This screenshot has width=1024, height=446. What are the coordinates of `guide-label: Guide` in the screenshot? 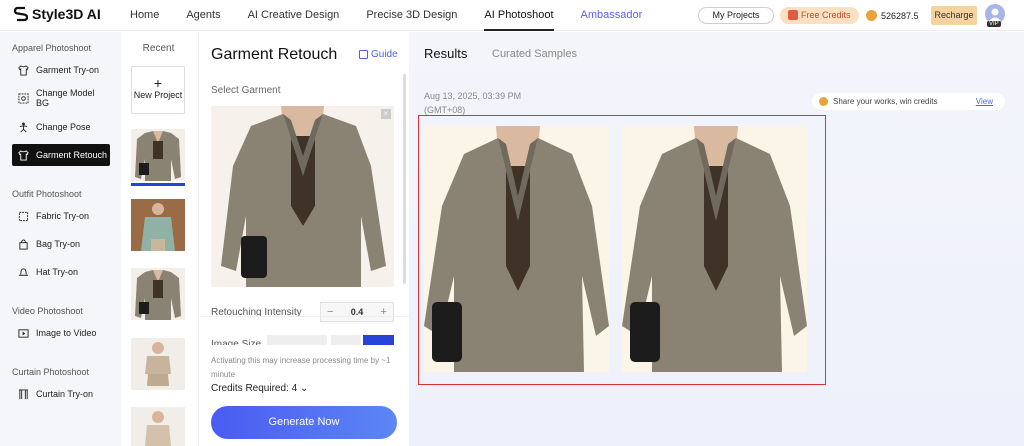 It's located at (384, 54).